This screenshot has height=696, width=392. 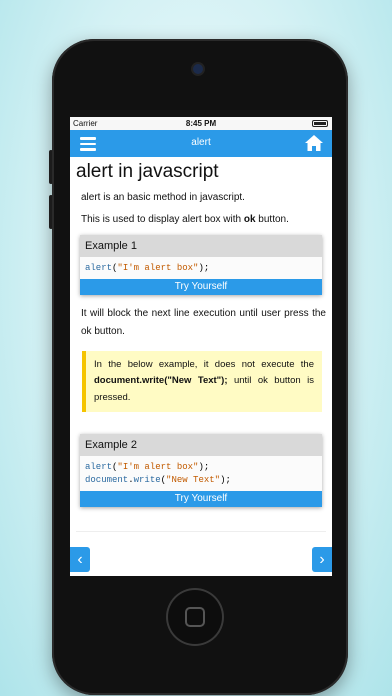 I want to click on home-icon, so click(x=314, y=143).